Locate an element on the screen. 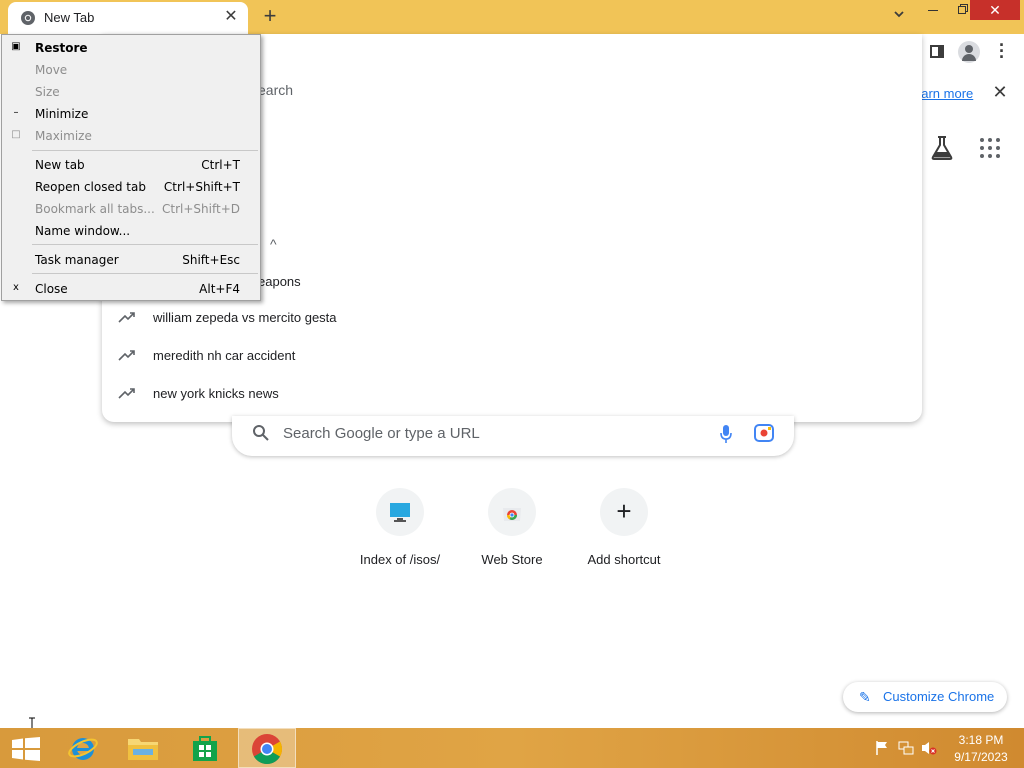 This screenshot has height=768, width=1024. tab-title: New Tab is located at coordinates (69, 17).